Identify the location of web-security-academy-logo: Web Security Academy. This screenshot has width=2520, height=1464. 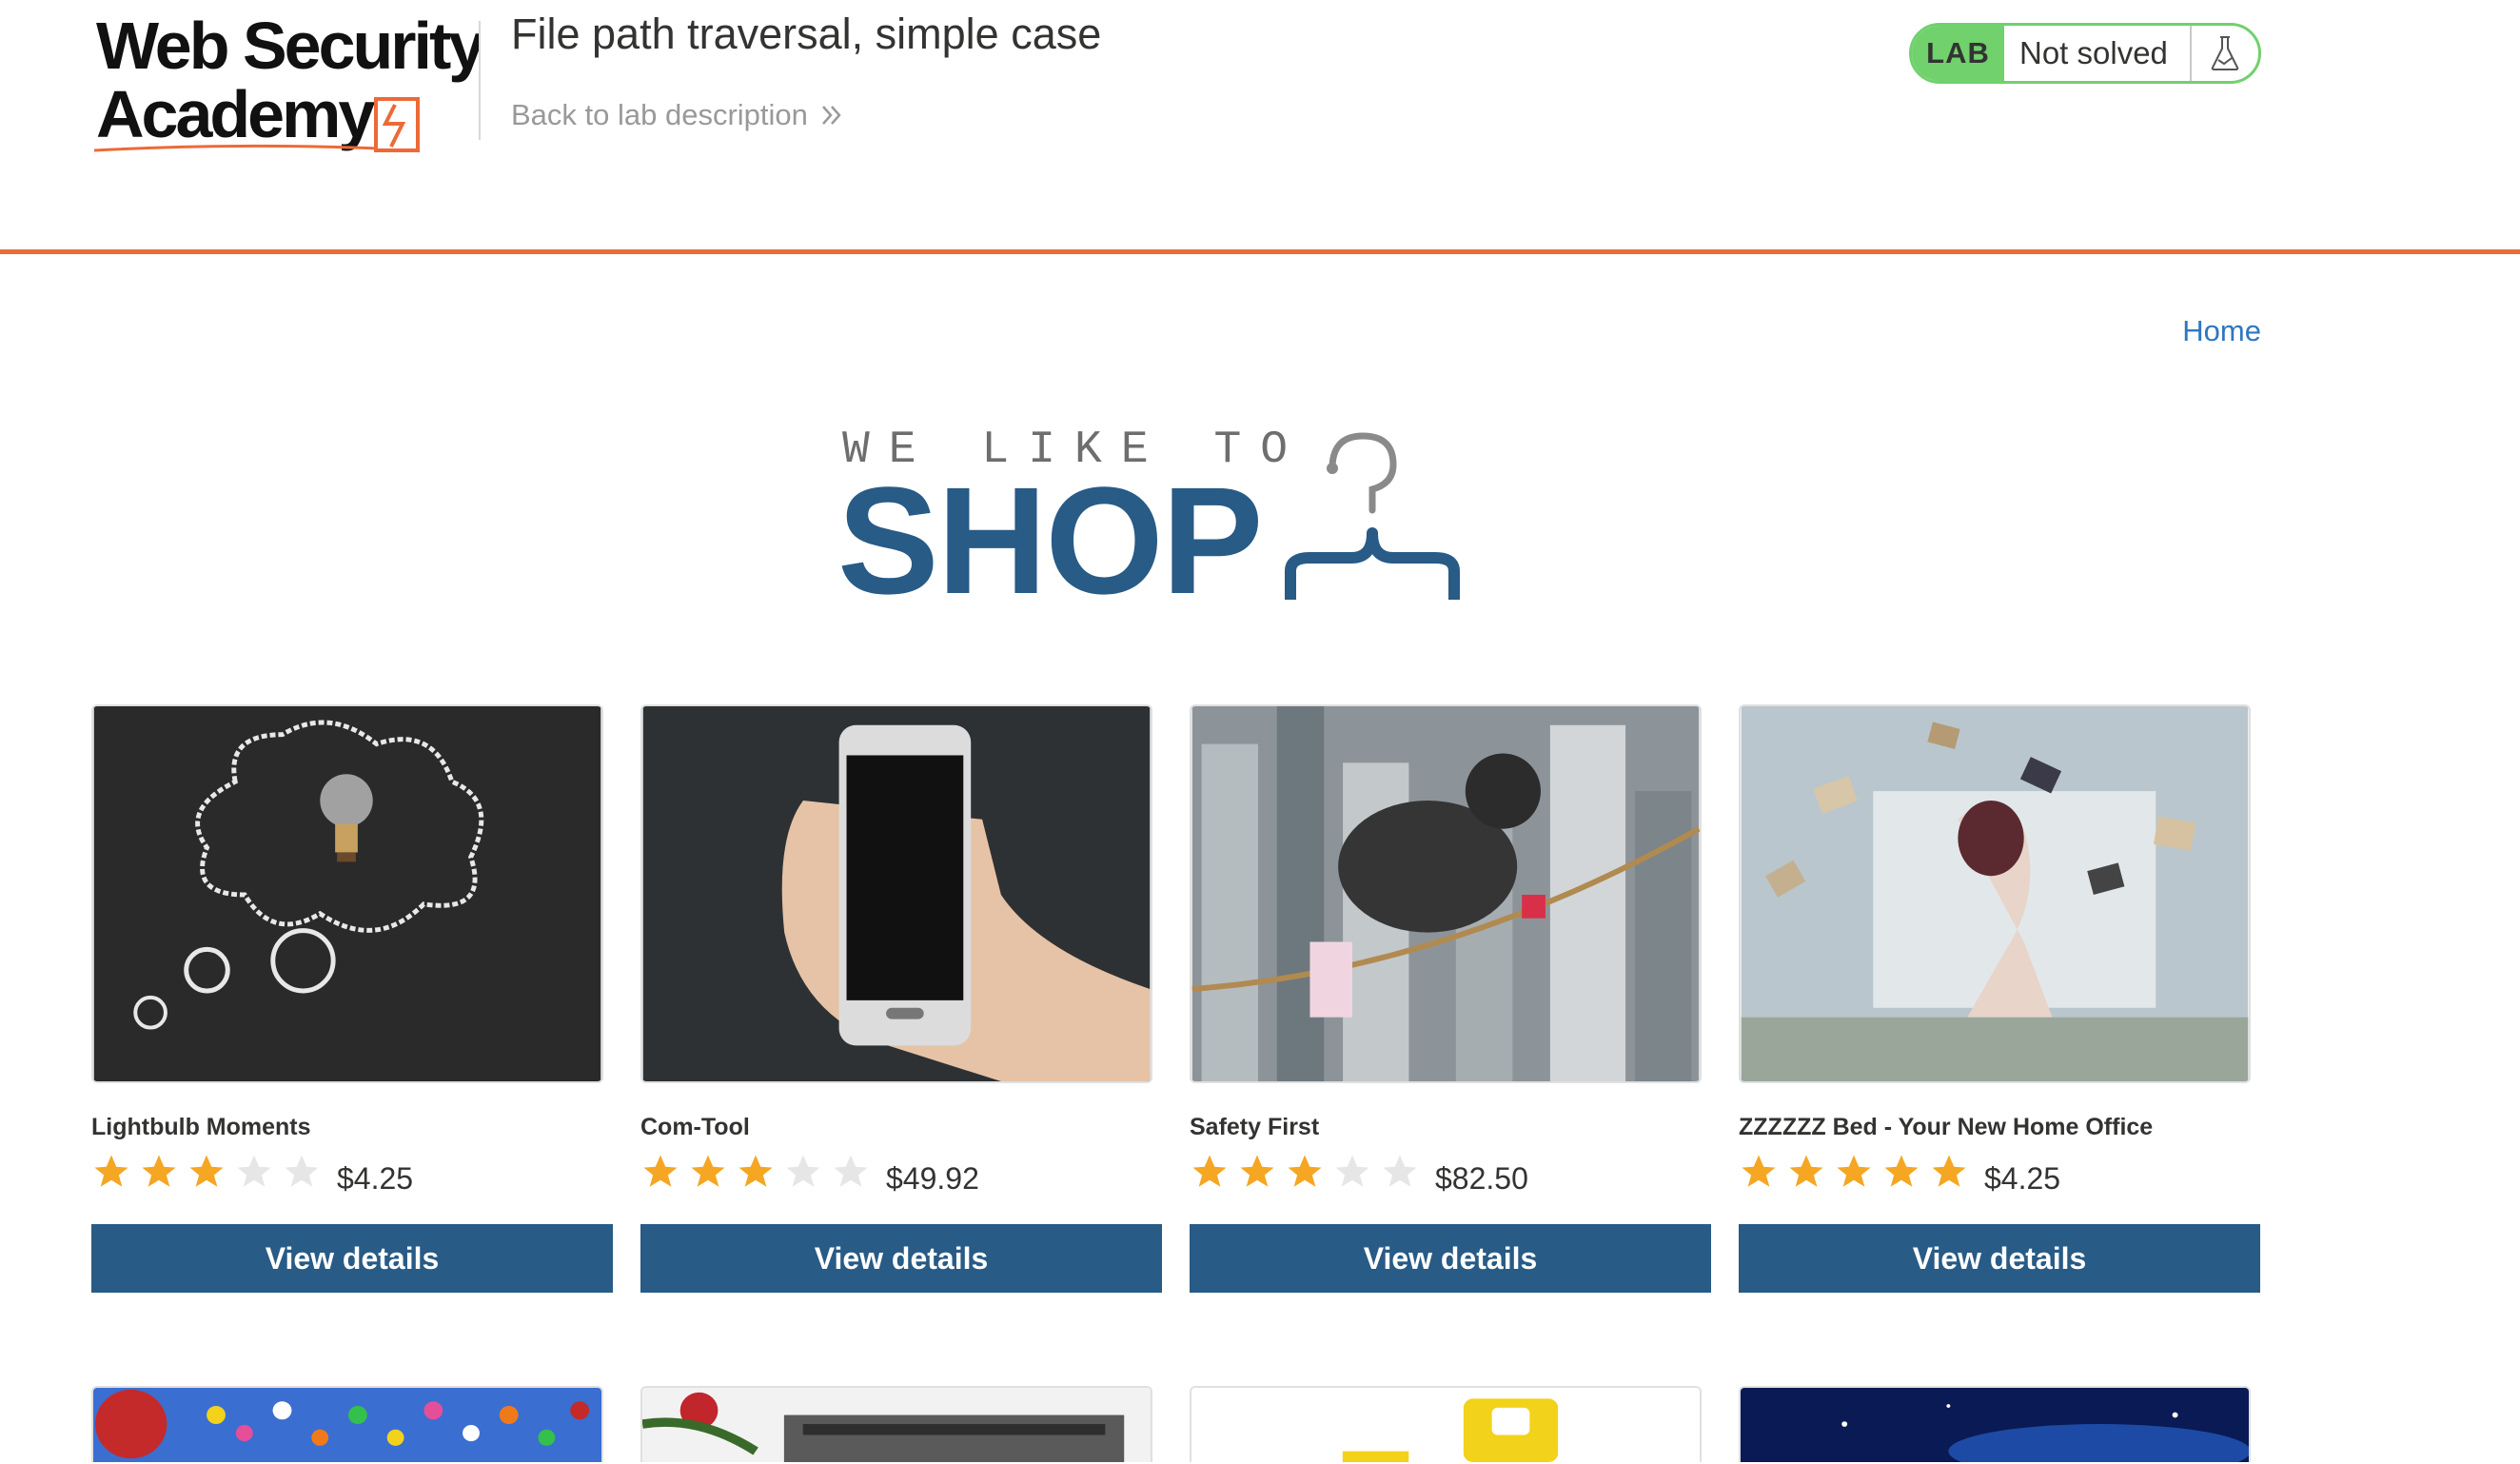
(290, 82).